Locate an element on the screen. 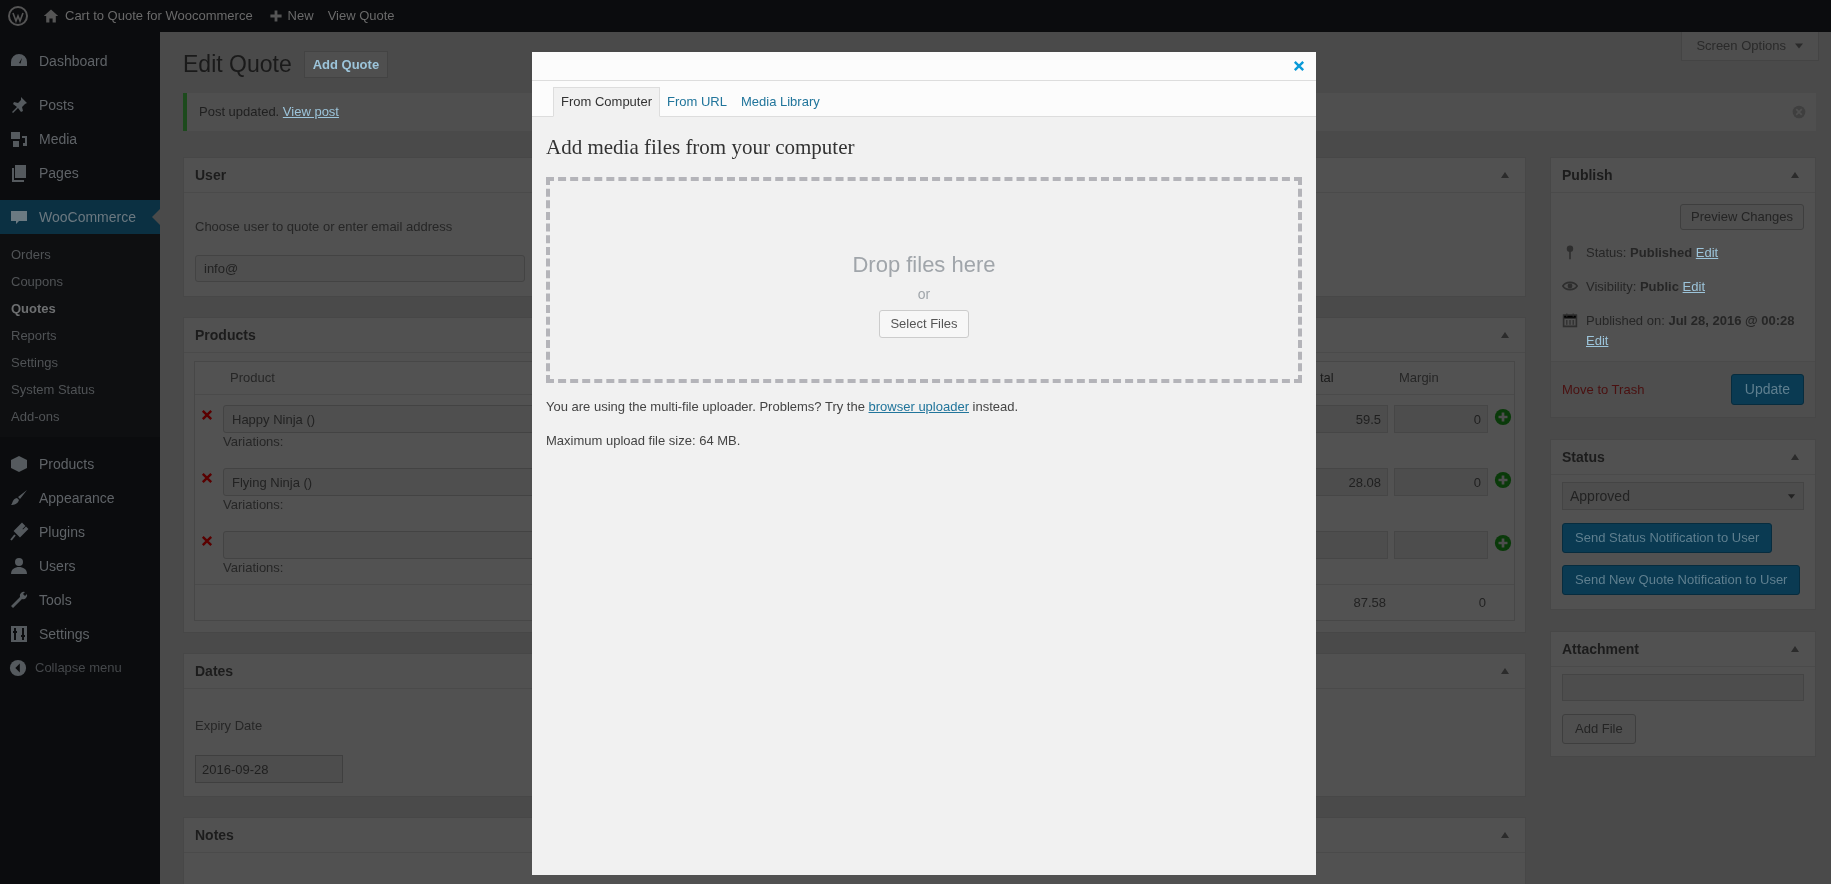  max-upload-size-text: Maximum upload file size: 64 MB. is located at coordinates (644, 440).